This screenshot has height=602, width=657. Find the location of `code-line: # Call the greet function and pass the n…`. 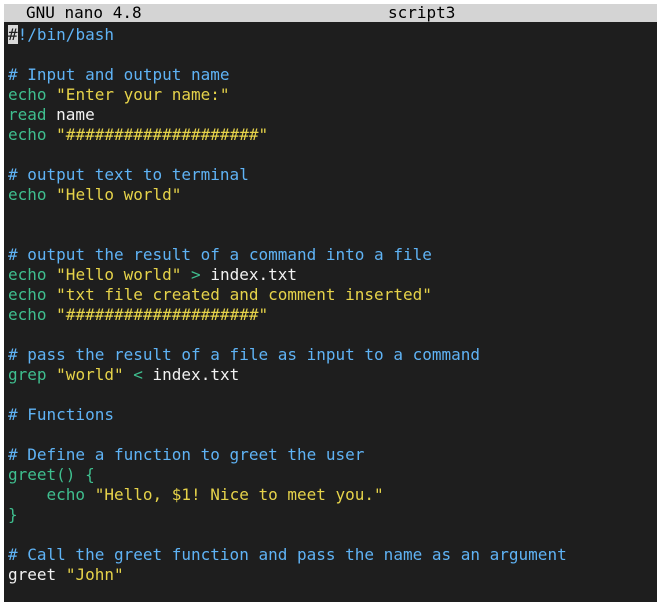

code-line: # Call the greet function and pass the n… is located at coordinates (332, 555).